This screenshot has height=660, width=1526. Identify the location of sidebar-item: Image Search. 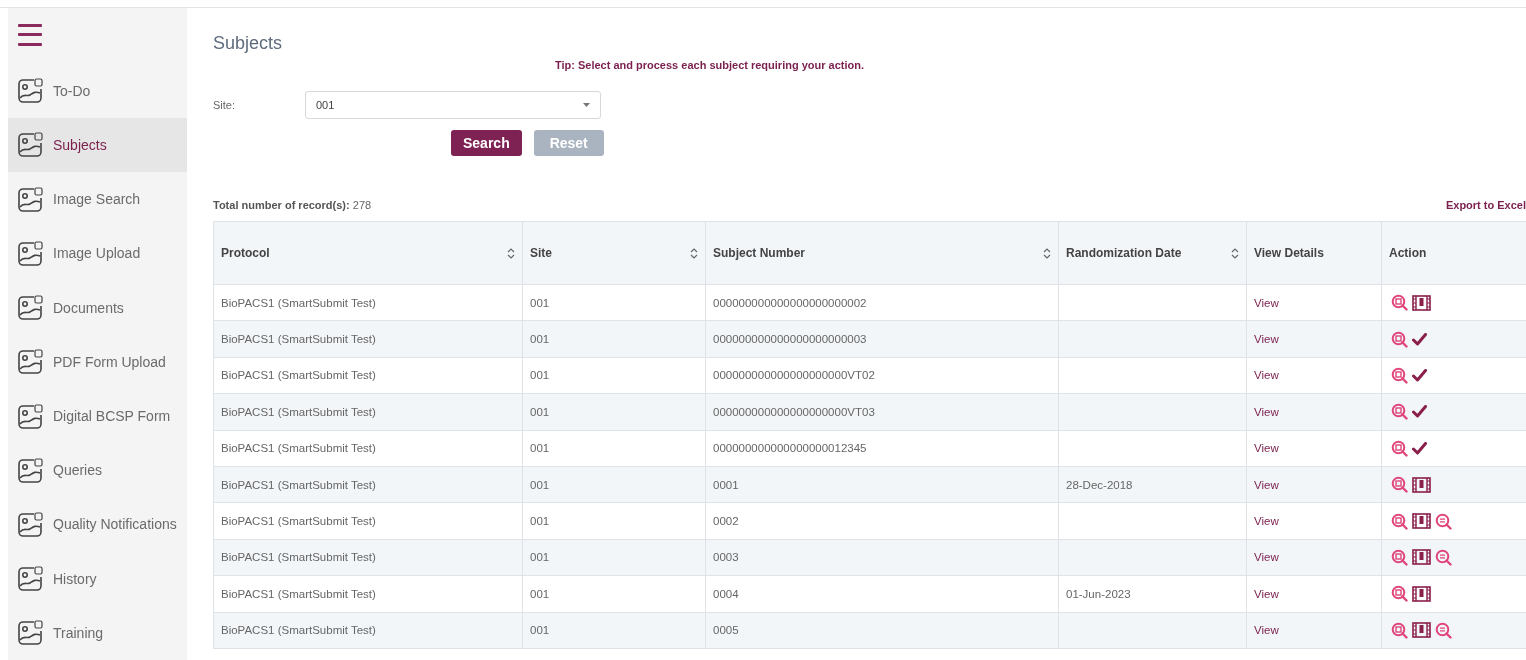
(97, 199).